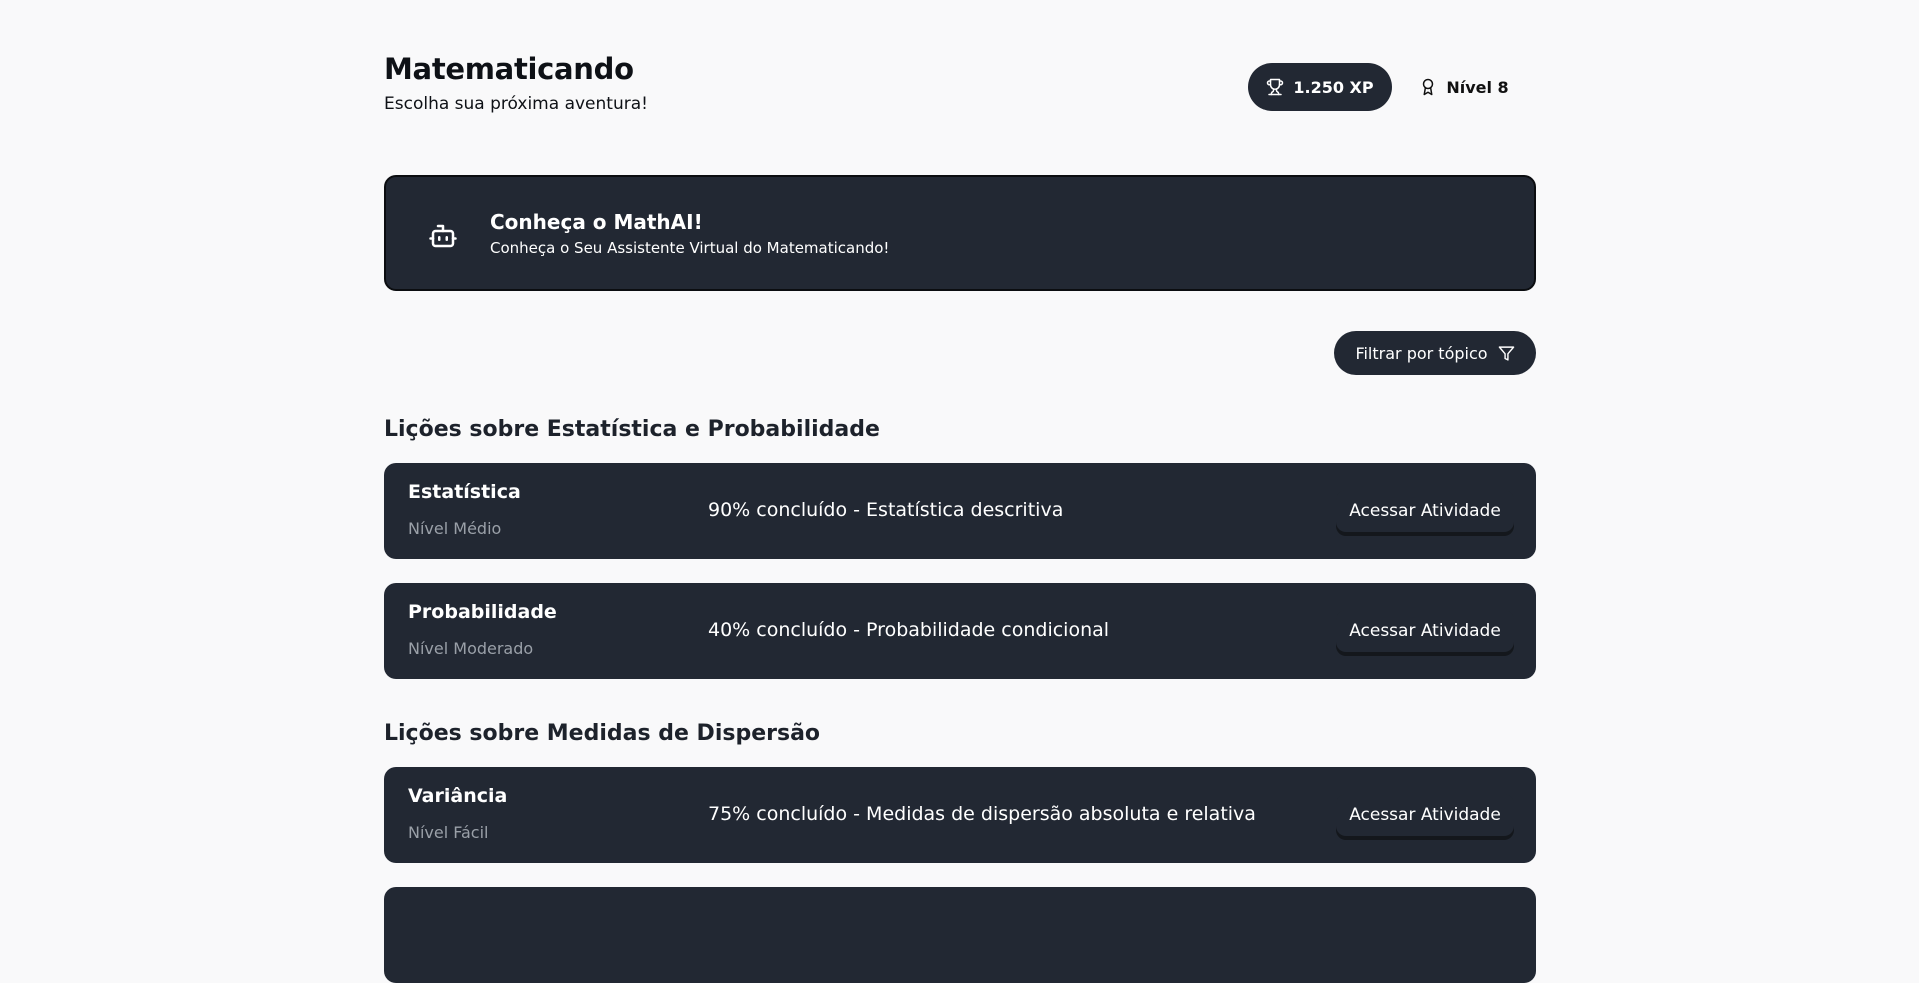 Image resolution: width=1919 pixels, height=983 pixels. I want to click on bot-icon, so click(443, 236).